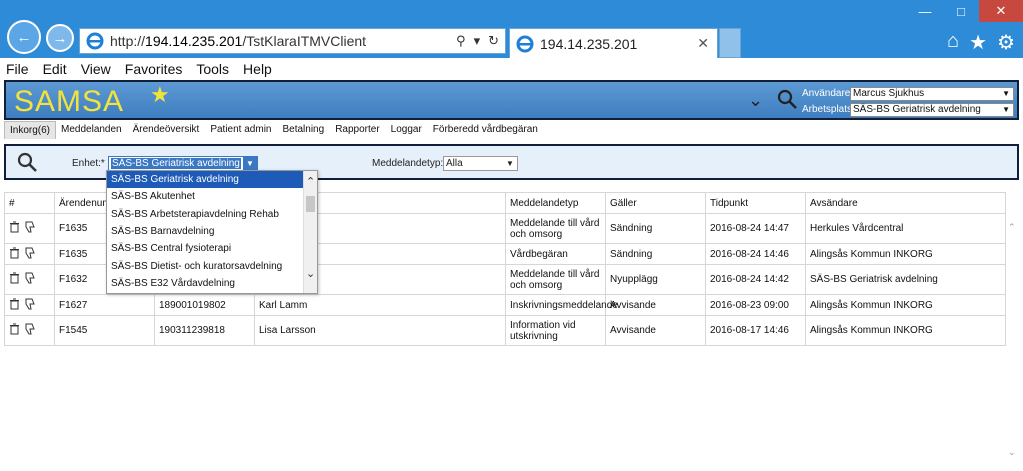 This screenshot has height=471, width=1023. Describe the element at coordinates (408, 163) in the screenshot. I see `meddelandetyp-label: Meddelandetyp:` at that location.